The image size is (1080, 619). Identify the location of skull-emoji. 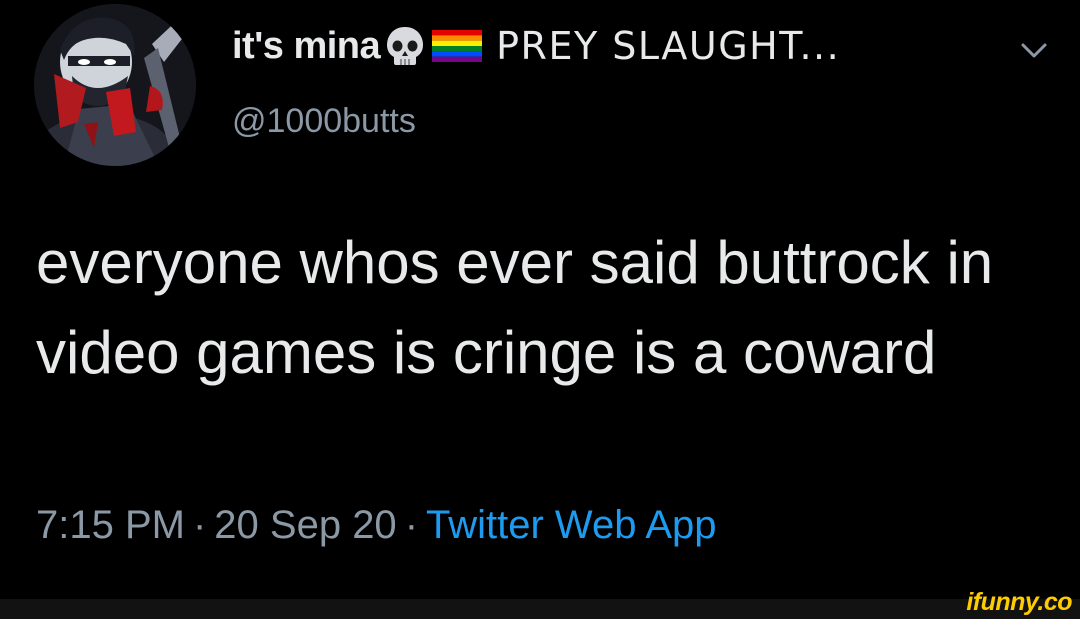
(405, 46).